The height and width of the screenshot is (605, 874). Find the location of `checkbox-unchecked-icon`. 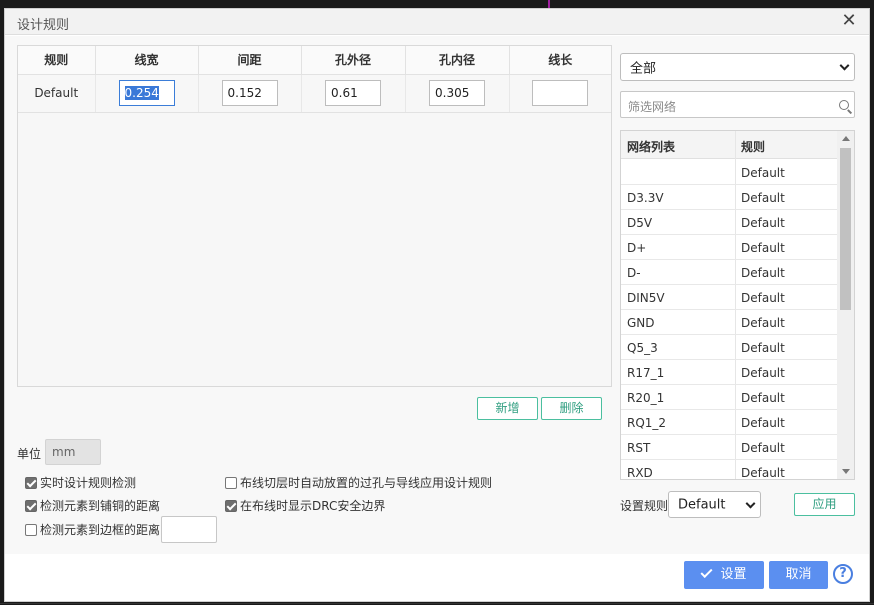

checkbox-unchecked-icon is located at coordinates (31, 529).